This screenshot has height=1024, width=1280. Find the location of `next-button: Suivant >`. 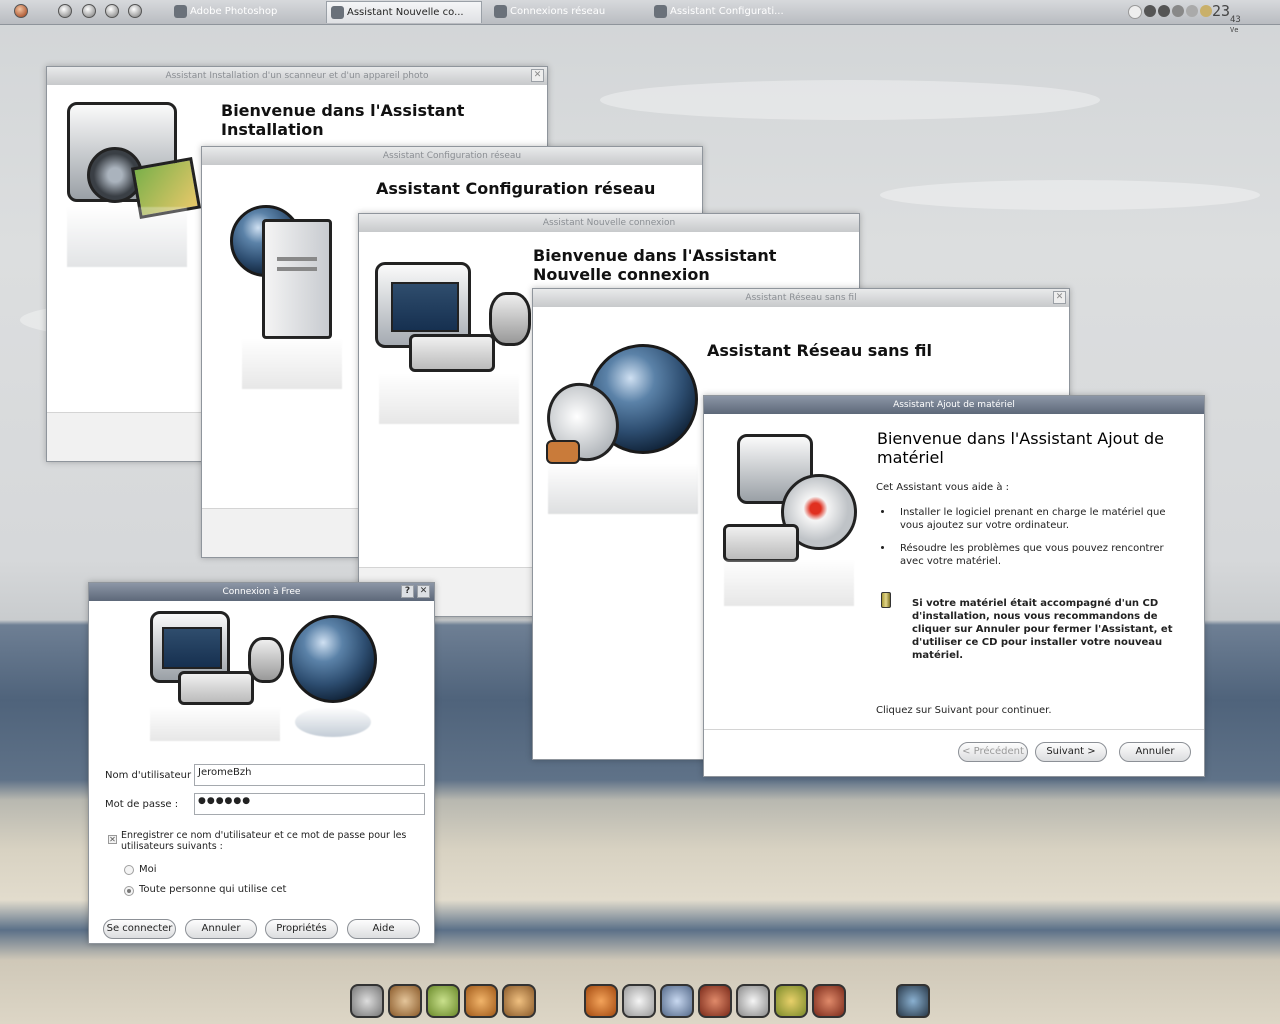

next-button: Suivant > is located at coordinates (1071, 752).